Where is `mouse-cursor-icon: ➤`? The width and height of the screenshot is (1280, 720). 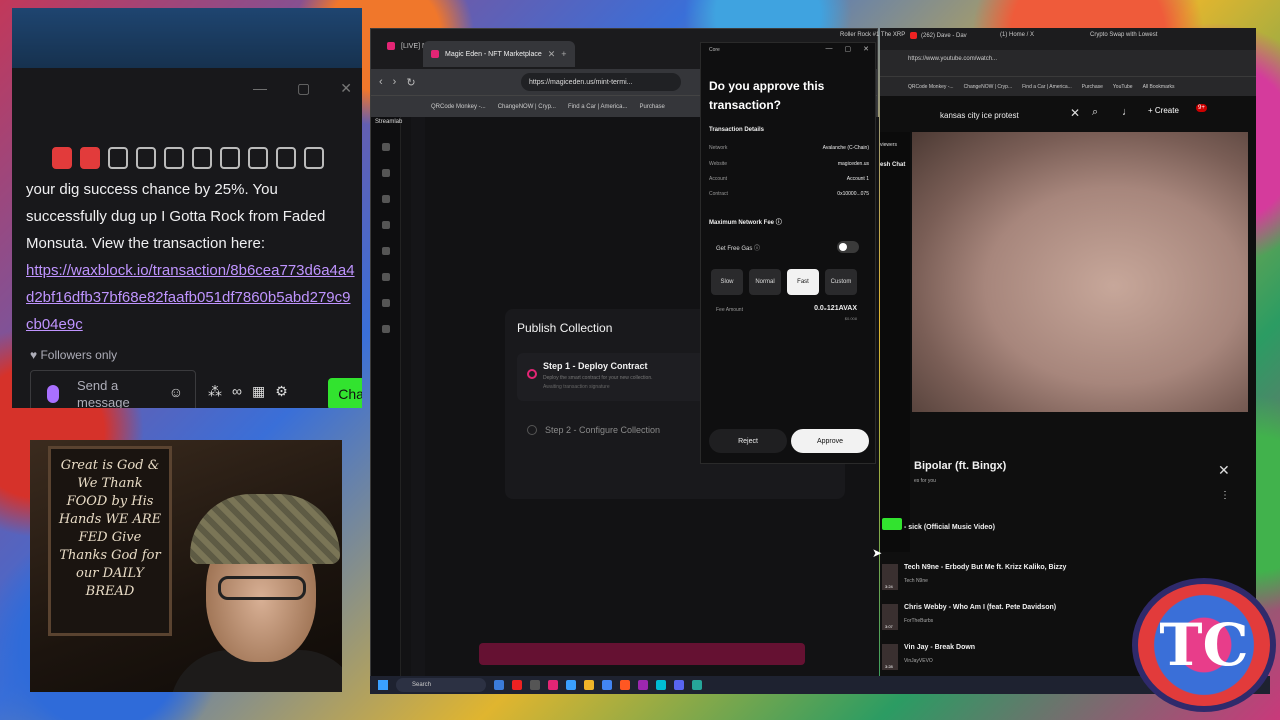
mouse-cursor-icon: ➤ is located at coordinates (877, 553).